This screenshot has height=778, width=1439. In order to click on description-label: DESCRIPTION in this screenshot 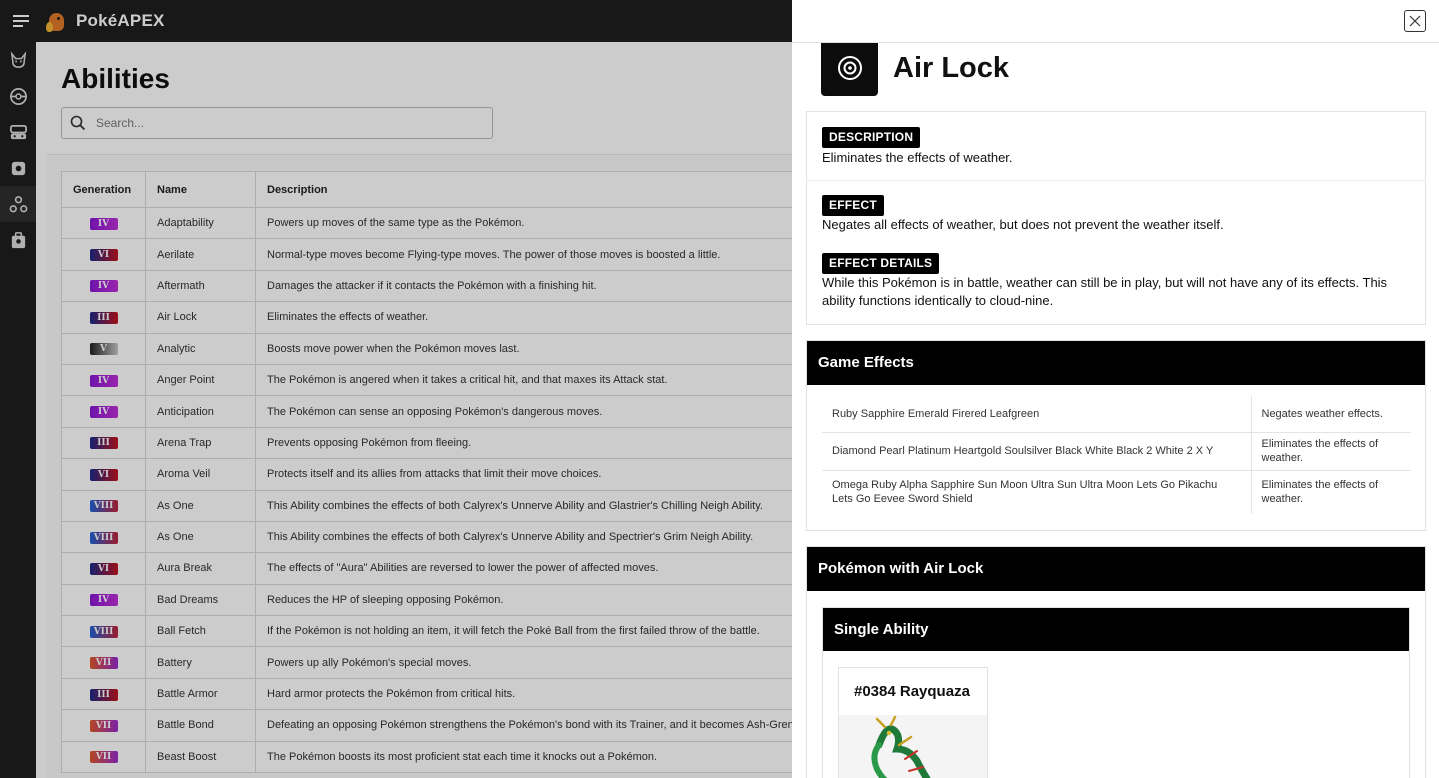, I will do `click(871, 137)`.